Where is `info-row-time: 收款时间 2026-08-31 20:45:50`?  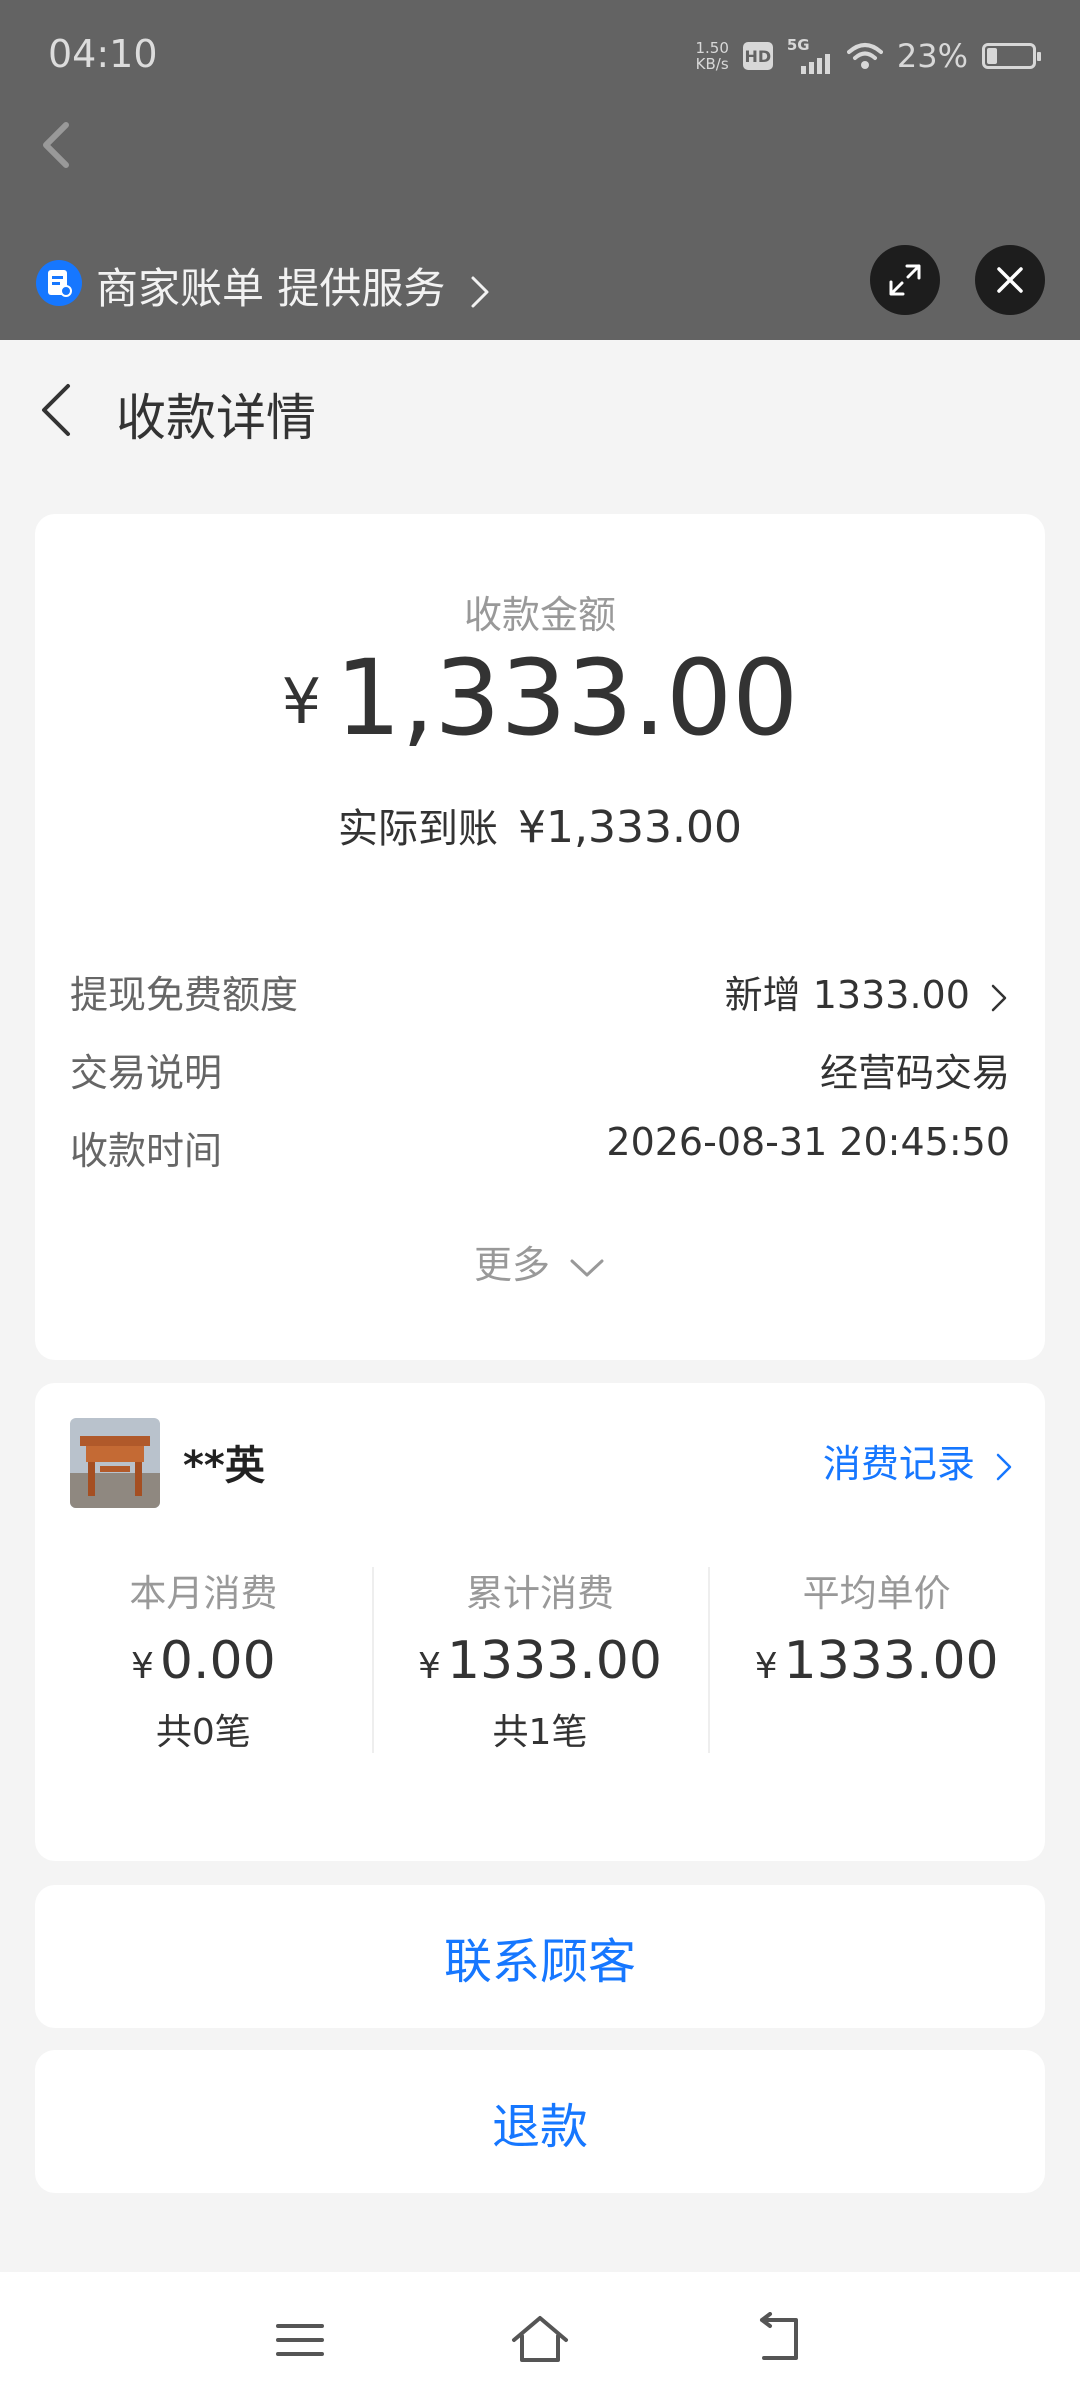 info-row-time: 收款时间 2026-08-31 20:45:50 is located at coordinates (540, 1150).